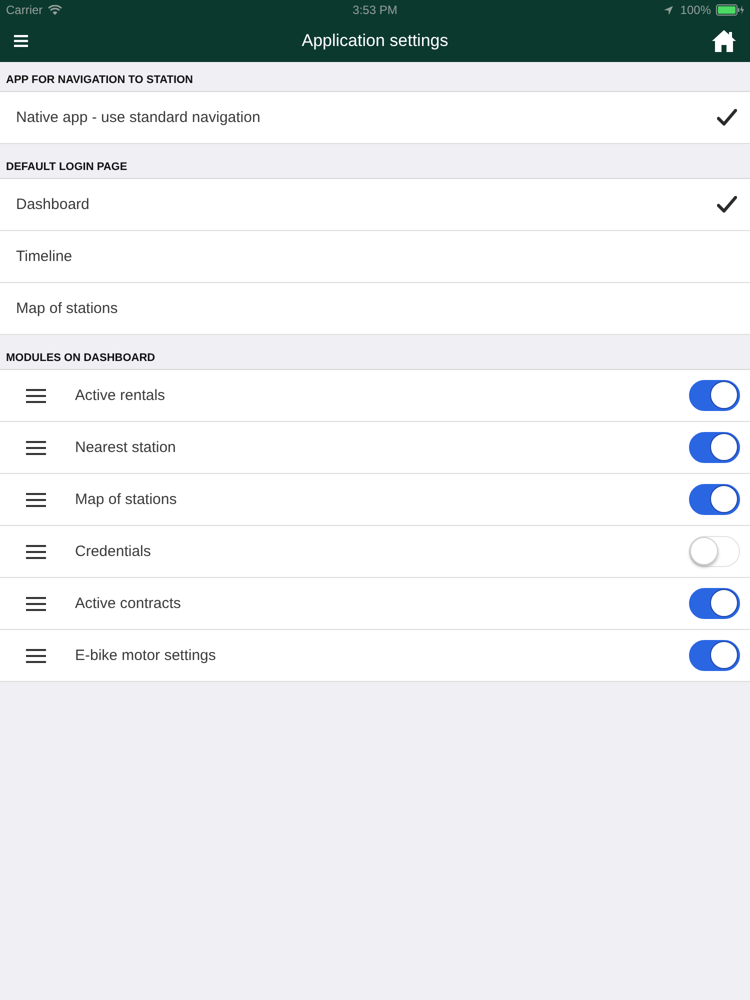  What do you see at coordinates (146, 655) in the screenshot?
I see `module-label: E-bike motor settings` at bounding box center [146, 655].